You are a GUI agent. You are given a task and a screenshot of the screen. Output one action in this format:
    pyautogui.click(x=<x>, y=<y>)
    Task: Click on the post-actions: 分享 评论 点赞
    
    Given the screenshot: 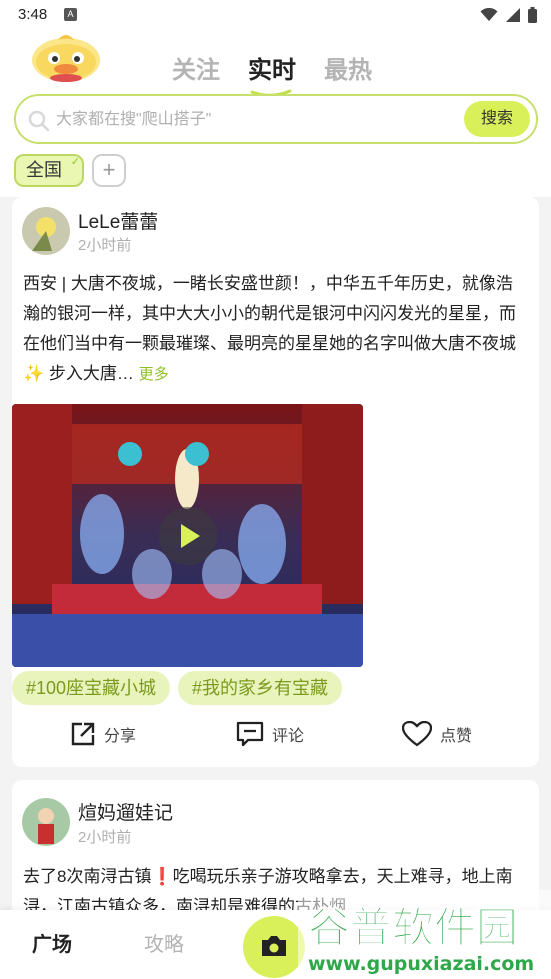 What is the action you would take?
    pyautogui.click(x=275, y=737)
    